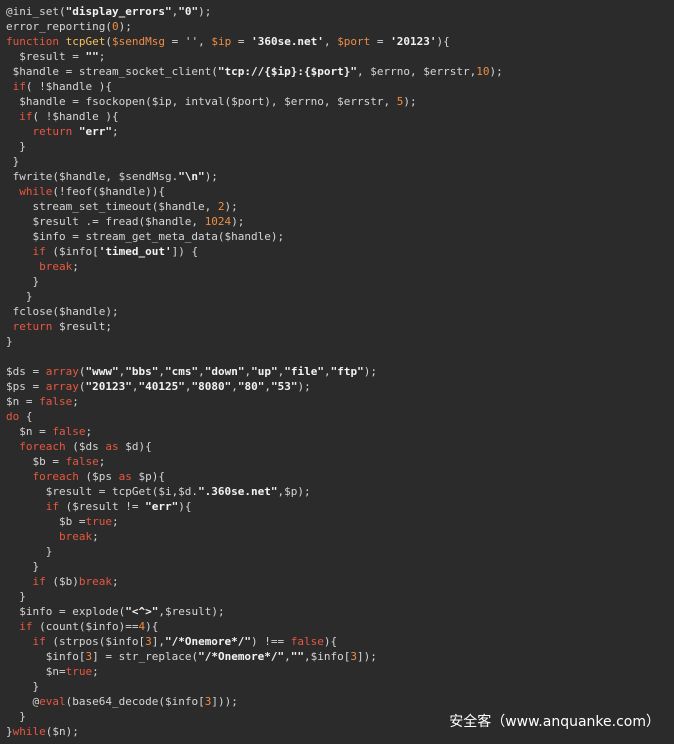 The width and height of the screenshot is (674, 744). Describe the element at coordinates (287, 41) in the screenshot. I see `code-token: '360se.net'` at that location.